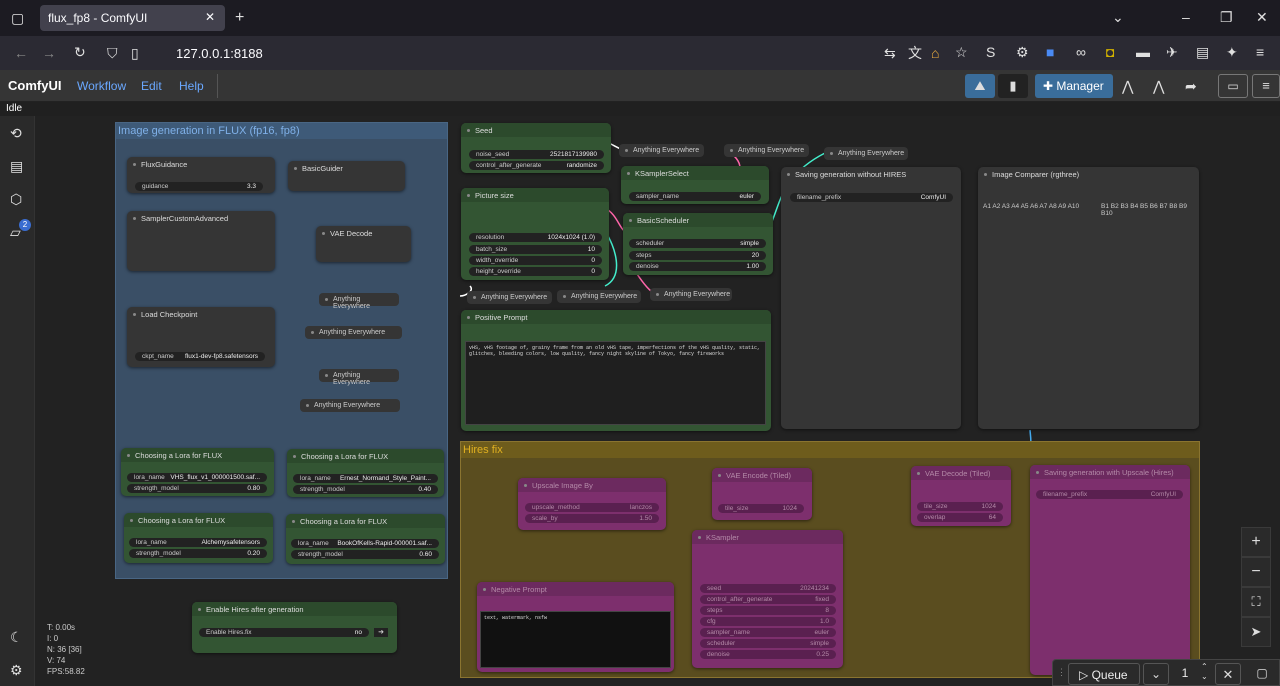 The height and width of the screenshot is (686, 1280). Describe the element at coordinates (890, 53) in the screenshot. I see `translate-icon: ⇆` at that location.